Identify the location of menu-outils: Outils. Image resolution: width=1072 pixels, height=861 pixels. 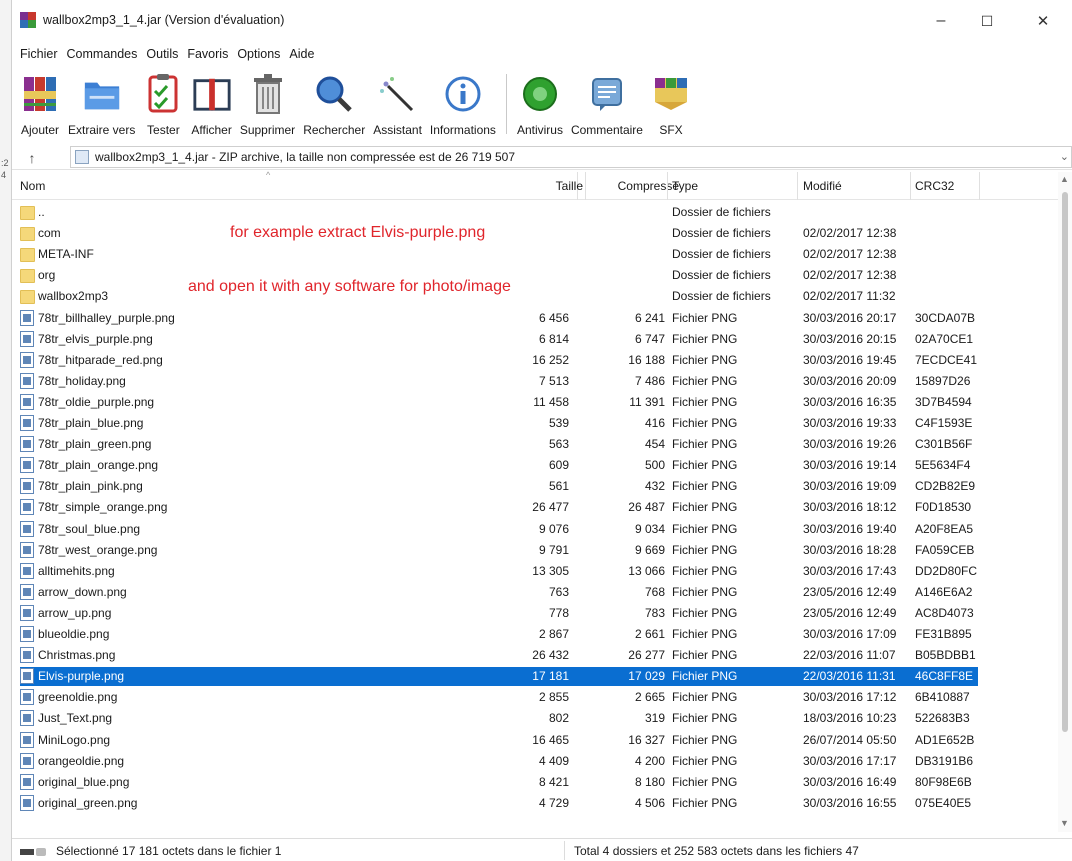
(162, 54).